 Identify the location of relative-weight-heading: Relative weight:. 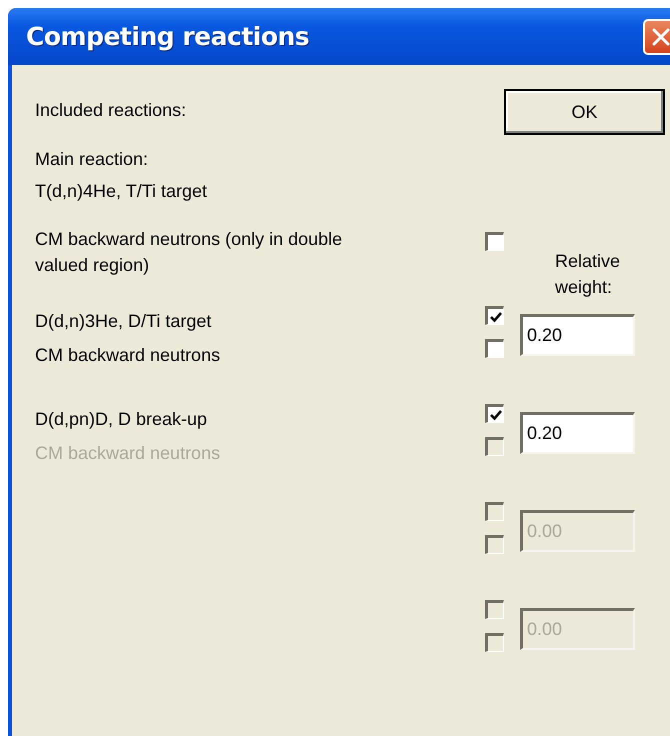
(588, 274).